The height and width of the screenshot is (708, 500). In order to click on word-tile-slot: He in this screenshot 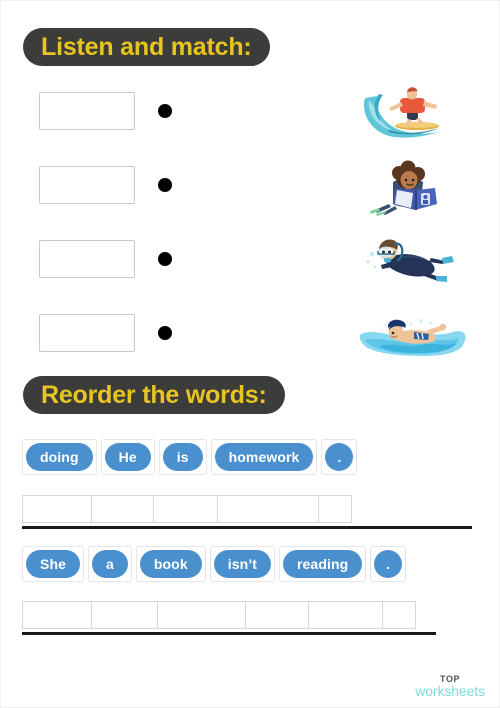, I will do `click(127, 457)`.